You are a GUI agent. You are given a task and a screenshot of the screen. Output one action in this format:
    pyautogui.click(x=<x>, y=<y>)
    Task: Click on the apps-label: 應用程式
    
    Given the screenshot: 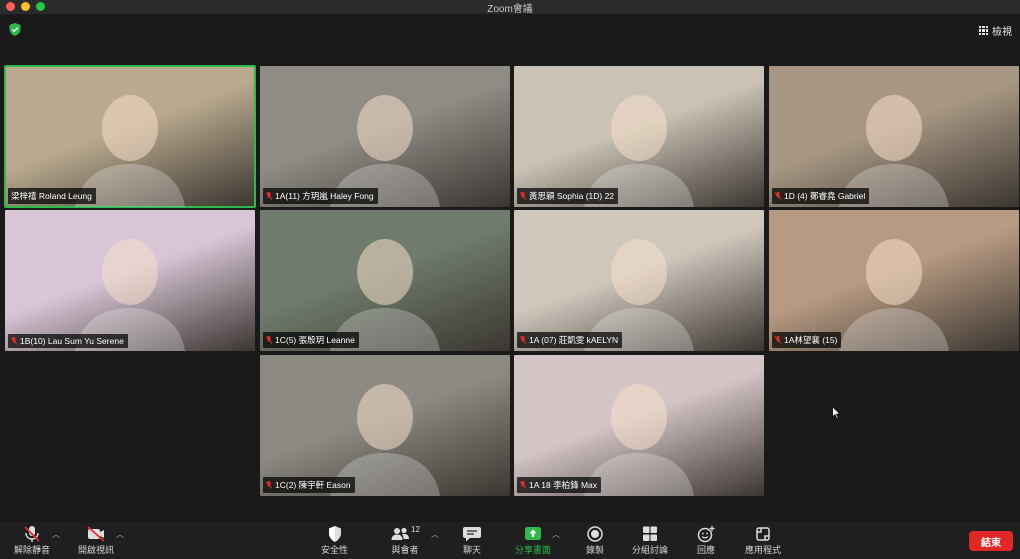 What is the action you would take?
    pyautogui.click(x=763, y=550)
    